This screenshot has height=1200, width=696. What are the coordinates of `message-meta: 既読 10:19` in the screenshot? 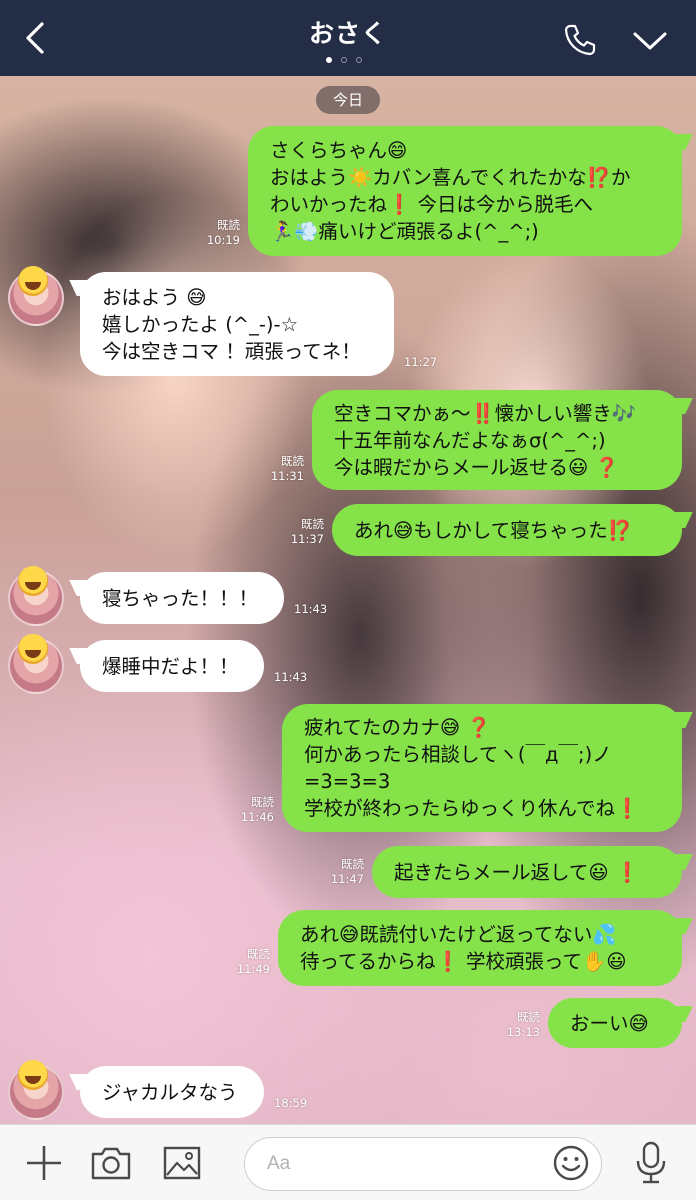 It's located at (219, 233).